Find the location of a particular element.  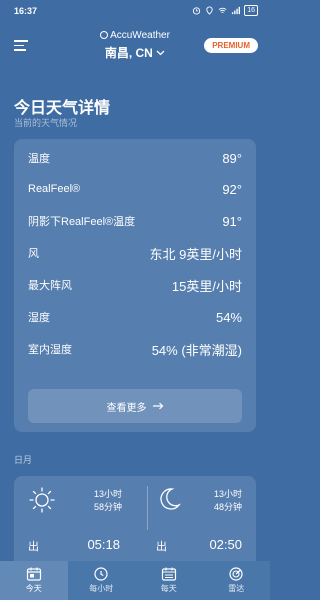

see-more-button: 查看更多 is located at coordinates (135, 406).